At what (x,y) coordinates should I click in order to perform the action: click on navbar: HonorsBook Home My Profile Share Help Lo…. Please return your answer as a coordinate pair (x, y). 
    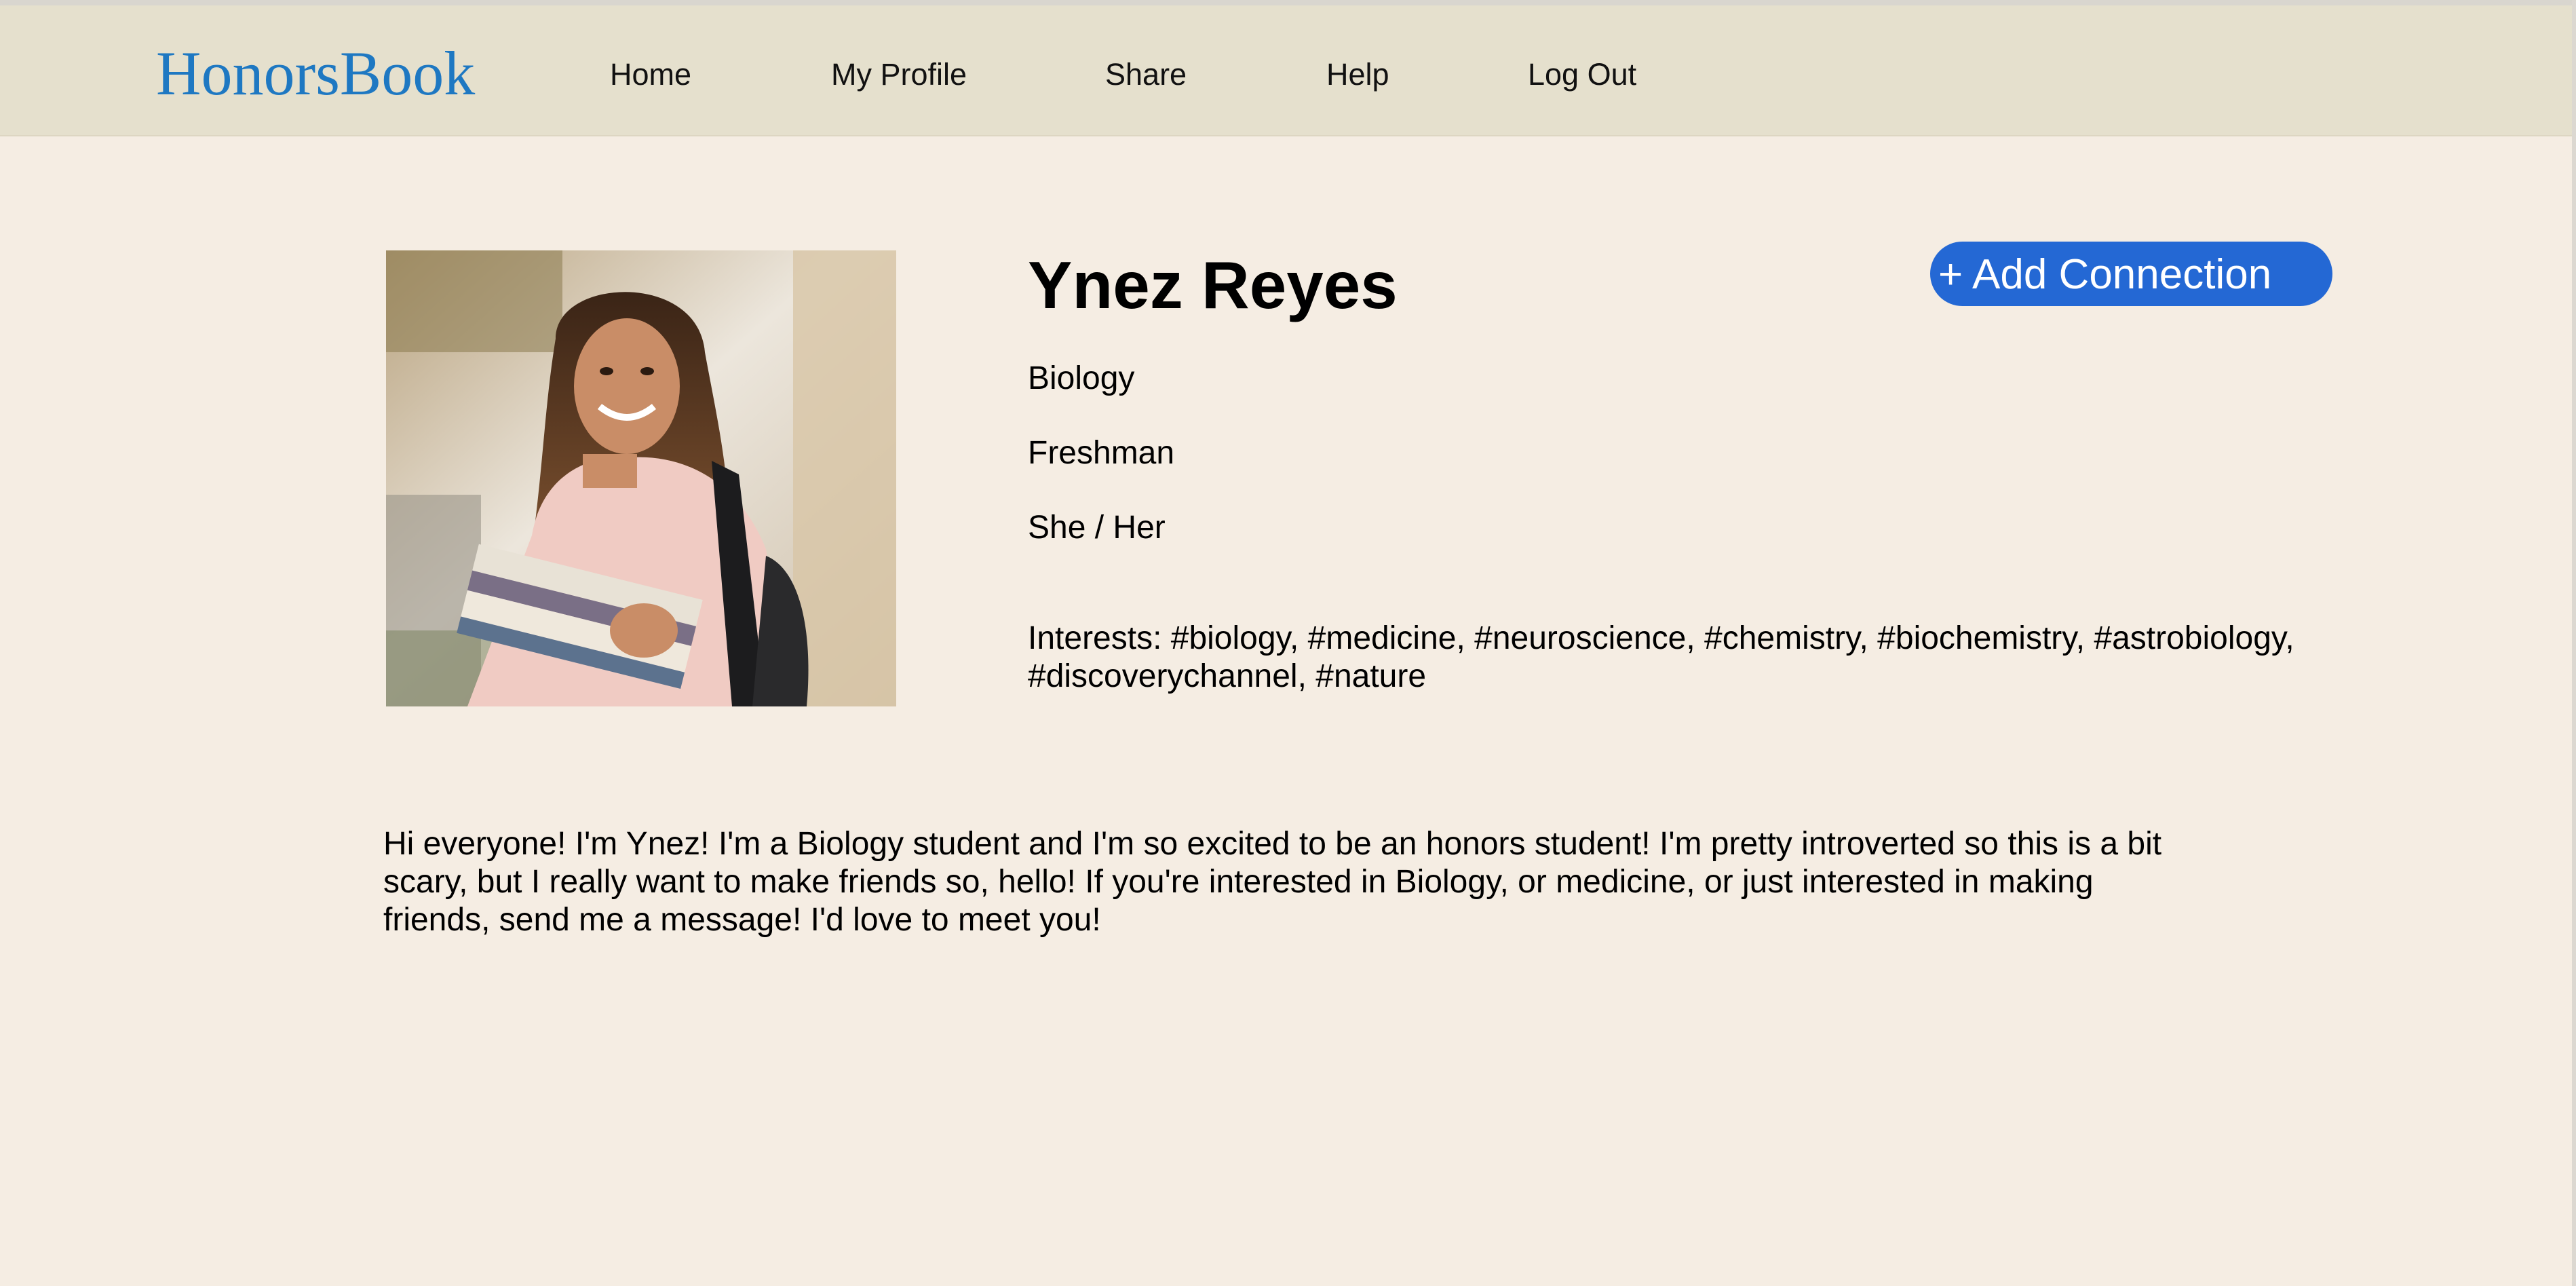
    Looking at the image, I should click on (1286, 70).